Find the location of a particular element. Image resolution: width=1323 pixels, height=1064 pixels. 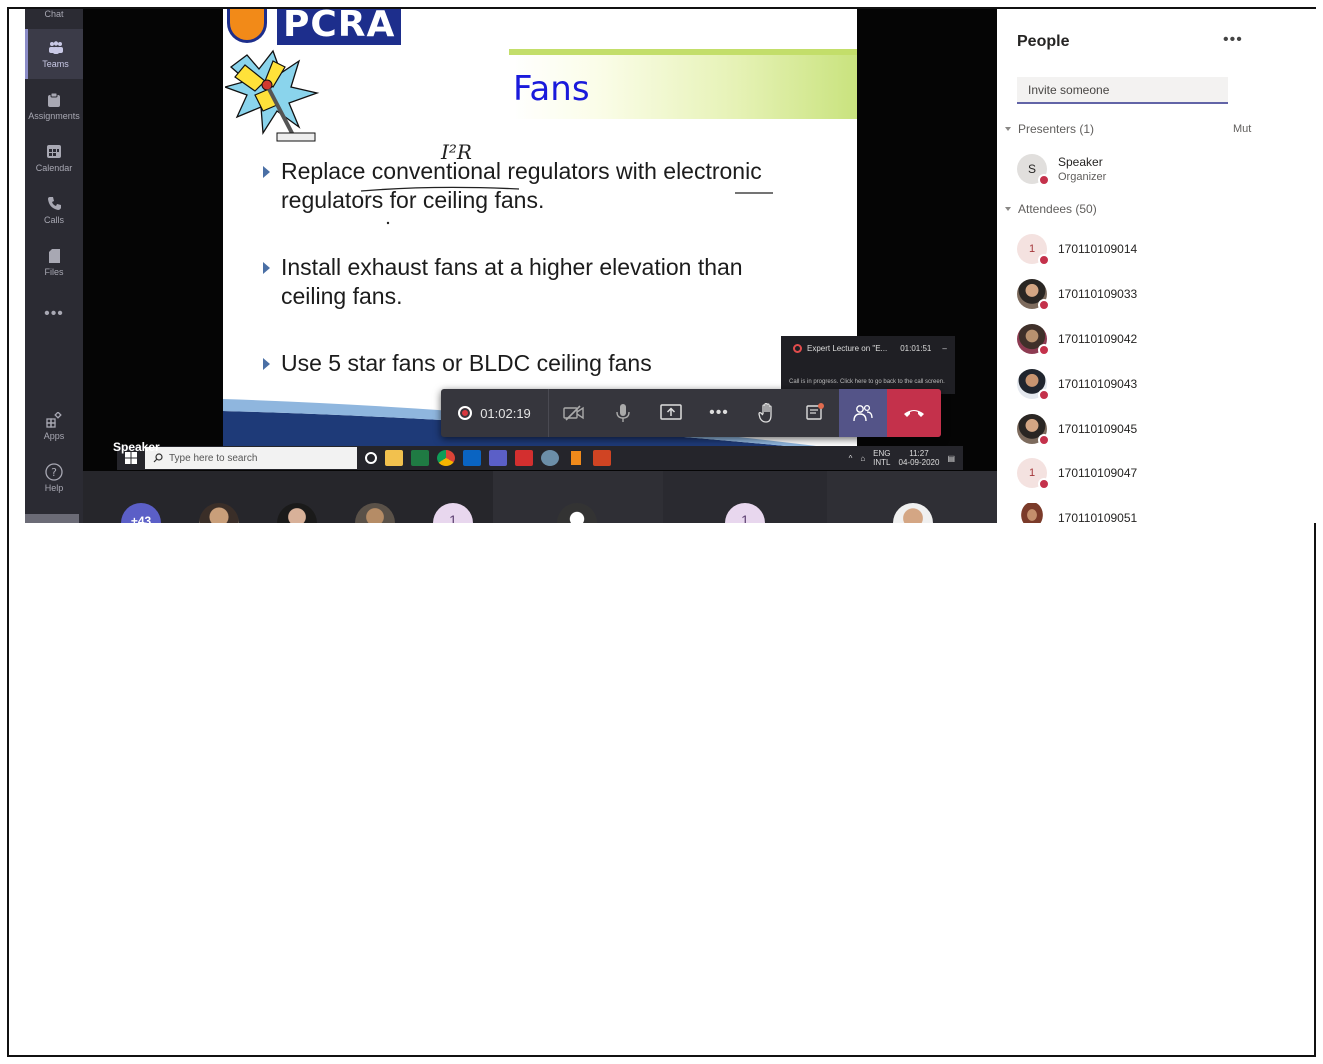

file-explorer-icon is located at coordinates (394, 458).